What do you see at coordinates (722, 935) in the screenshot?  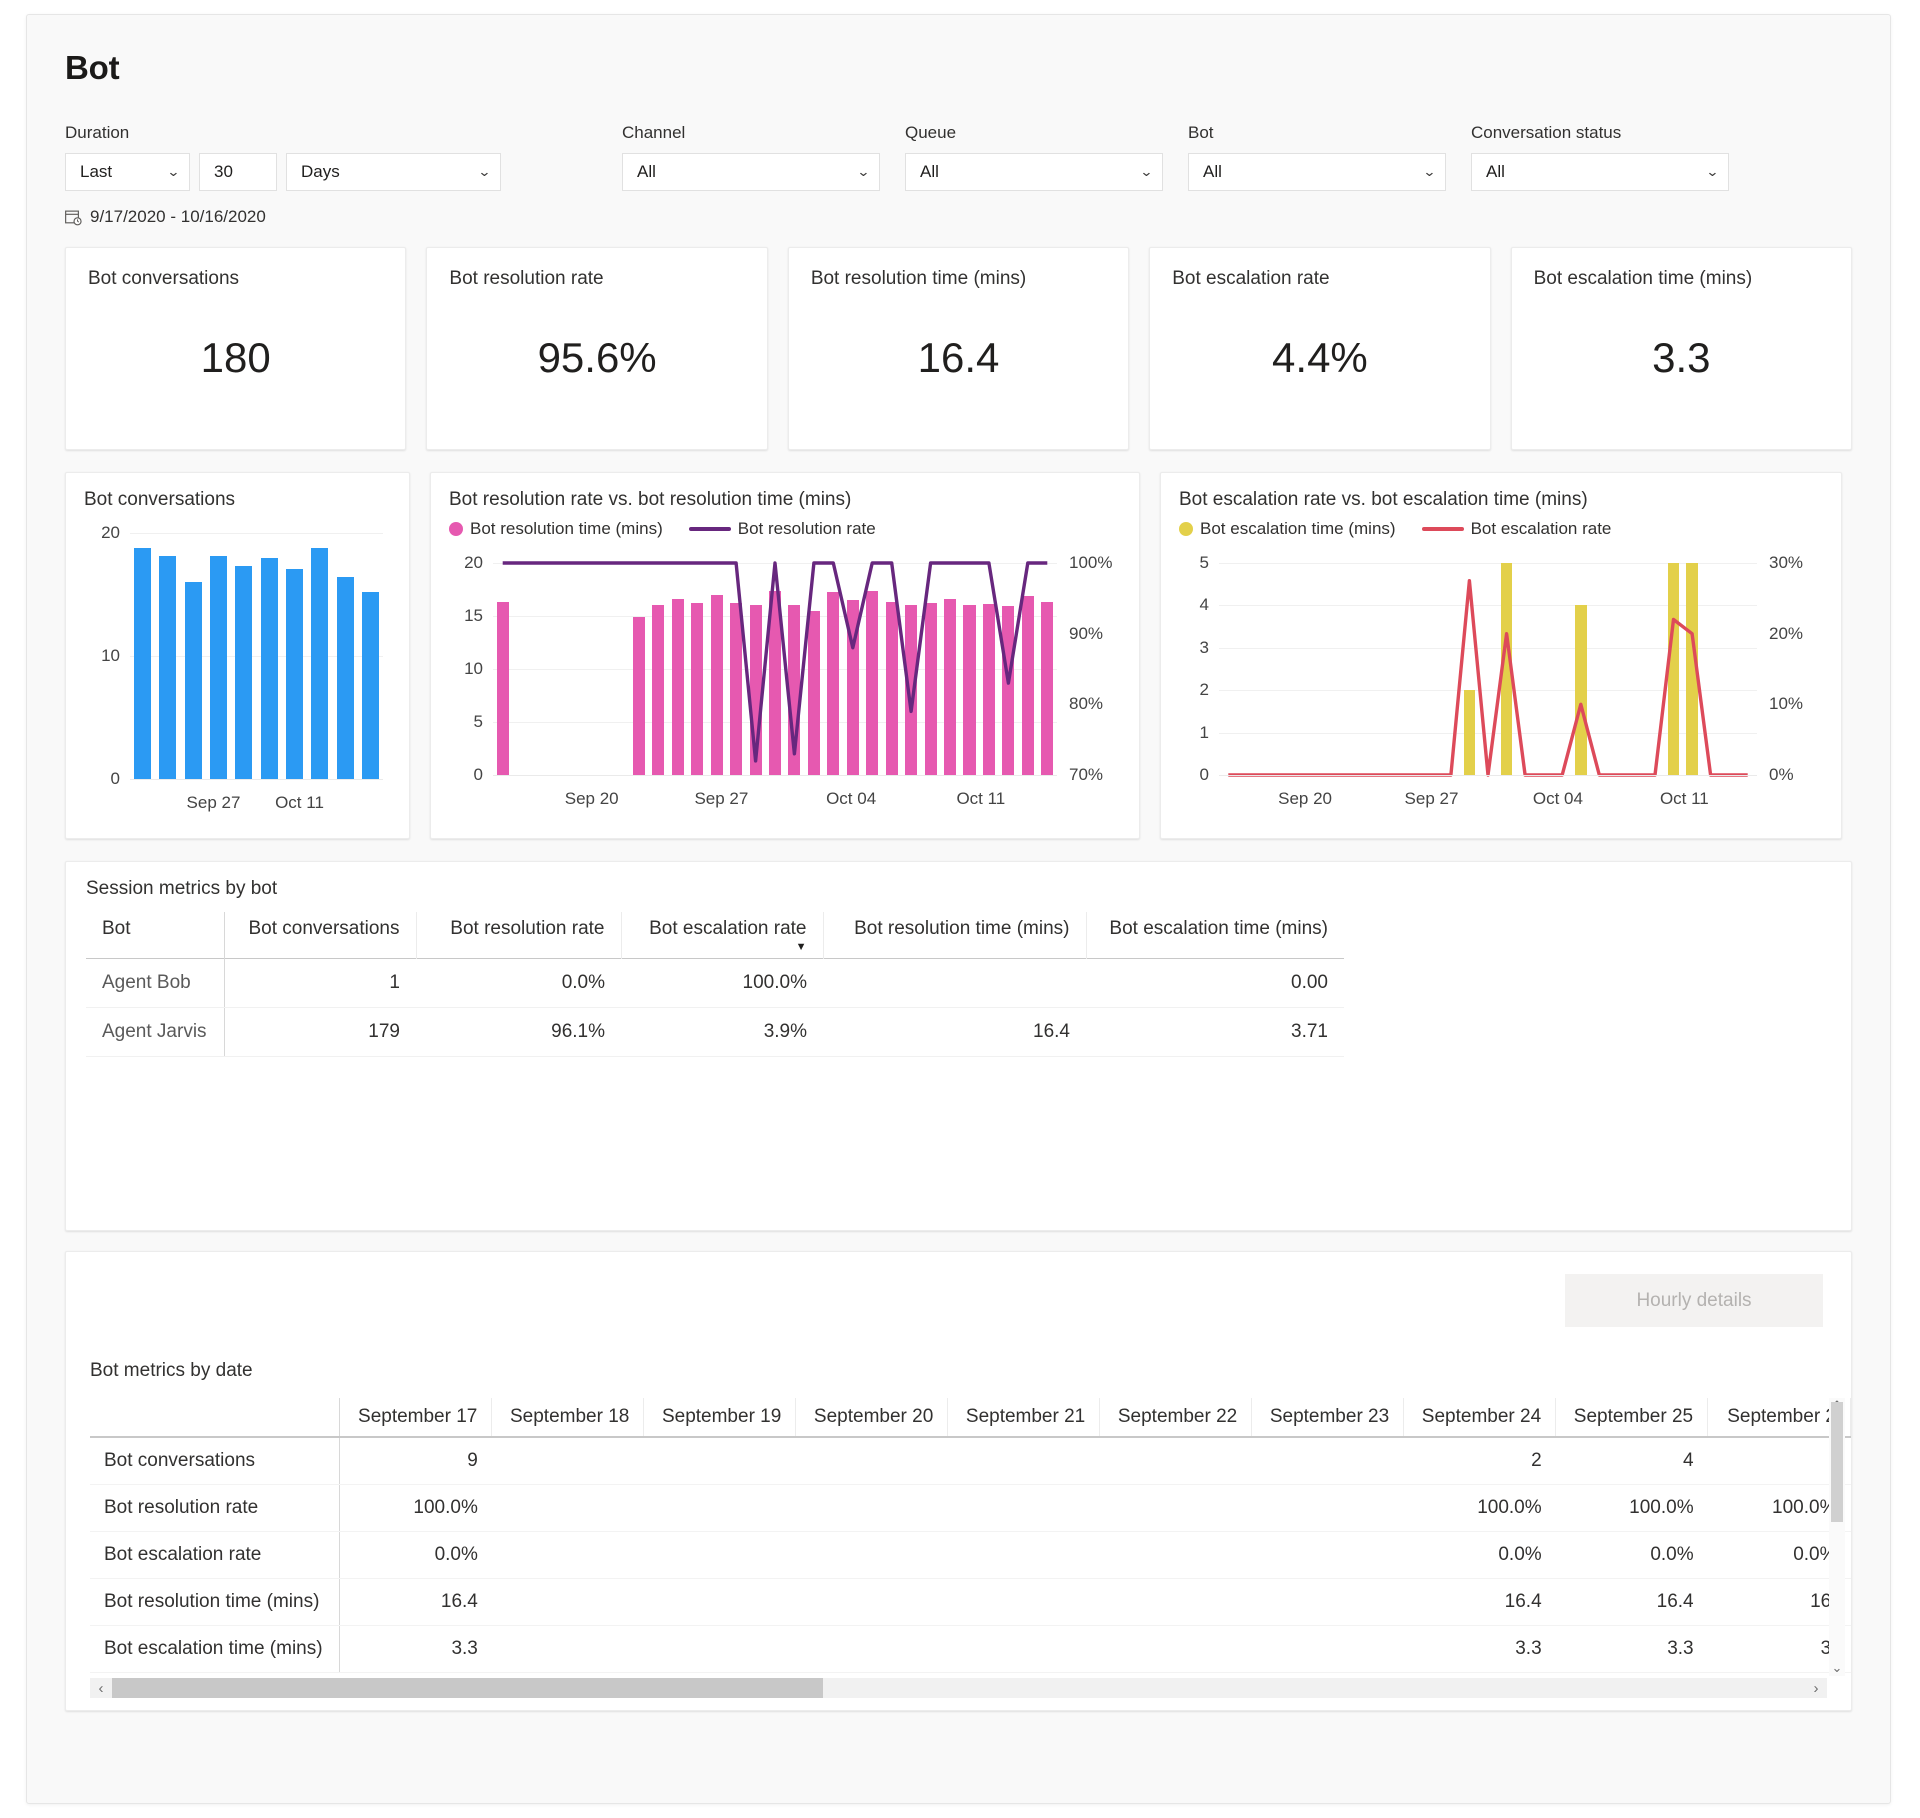 I see `column-header-bot-escalation-rate: Bot escalation rate ▼` at bounding box center [722, 935].